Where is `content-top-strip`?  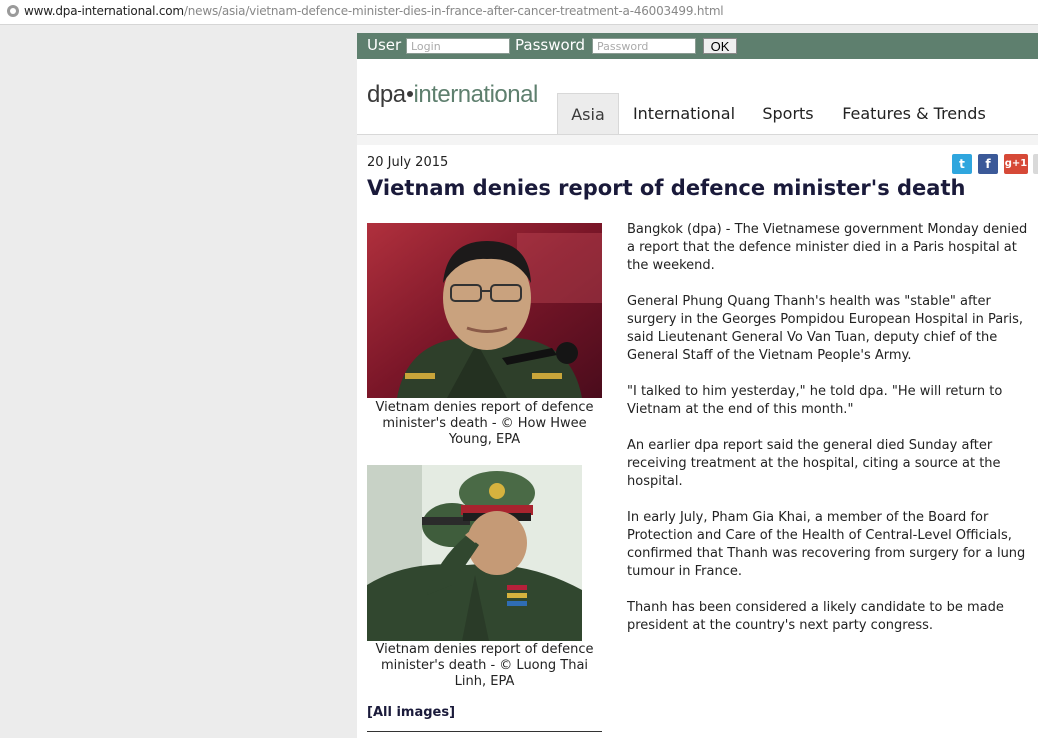 content-top-strip is located at coordinates (697, 140).